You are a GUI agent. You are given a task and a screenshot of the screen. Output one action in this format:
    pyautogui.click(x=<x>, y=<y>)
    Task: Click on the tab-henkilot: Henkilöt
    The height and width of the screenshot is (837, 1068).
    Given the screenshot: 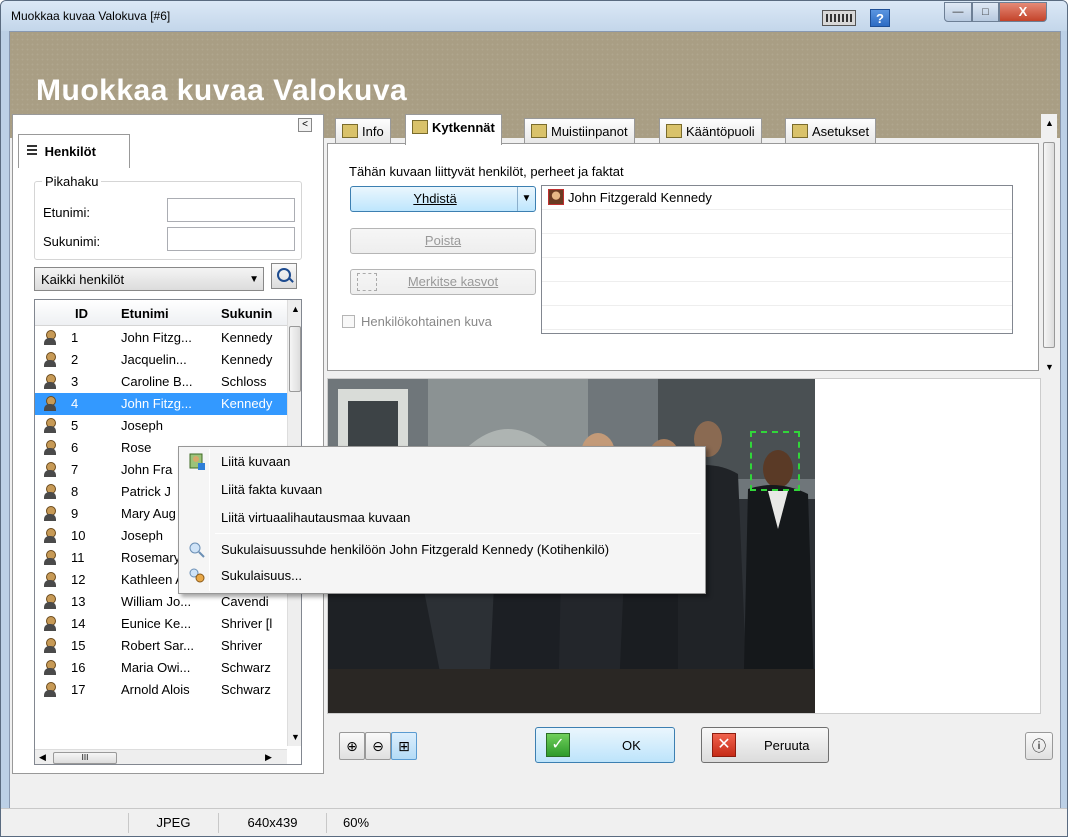 What is the action you would take?
    pyautogui.click(x=74, y=151)
    